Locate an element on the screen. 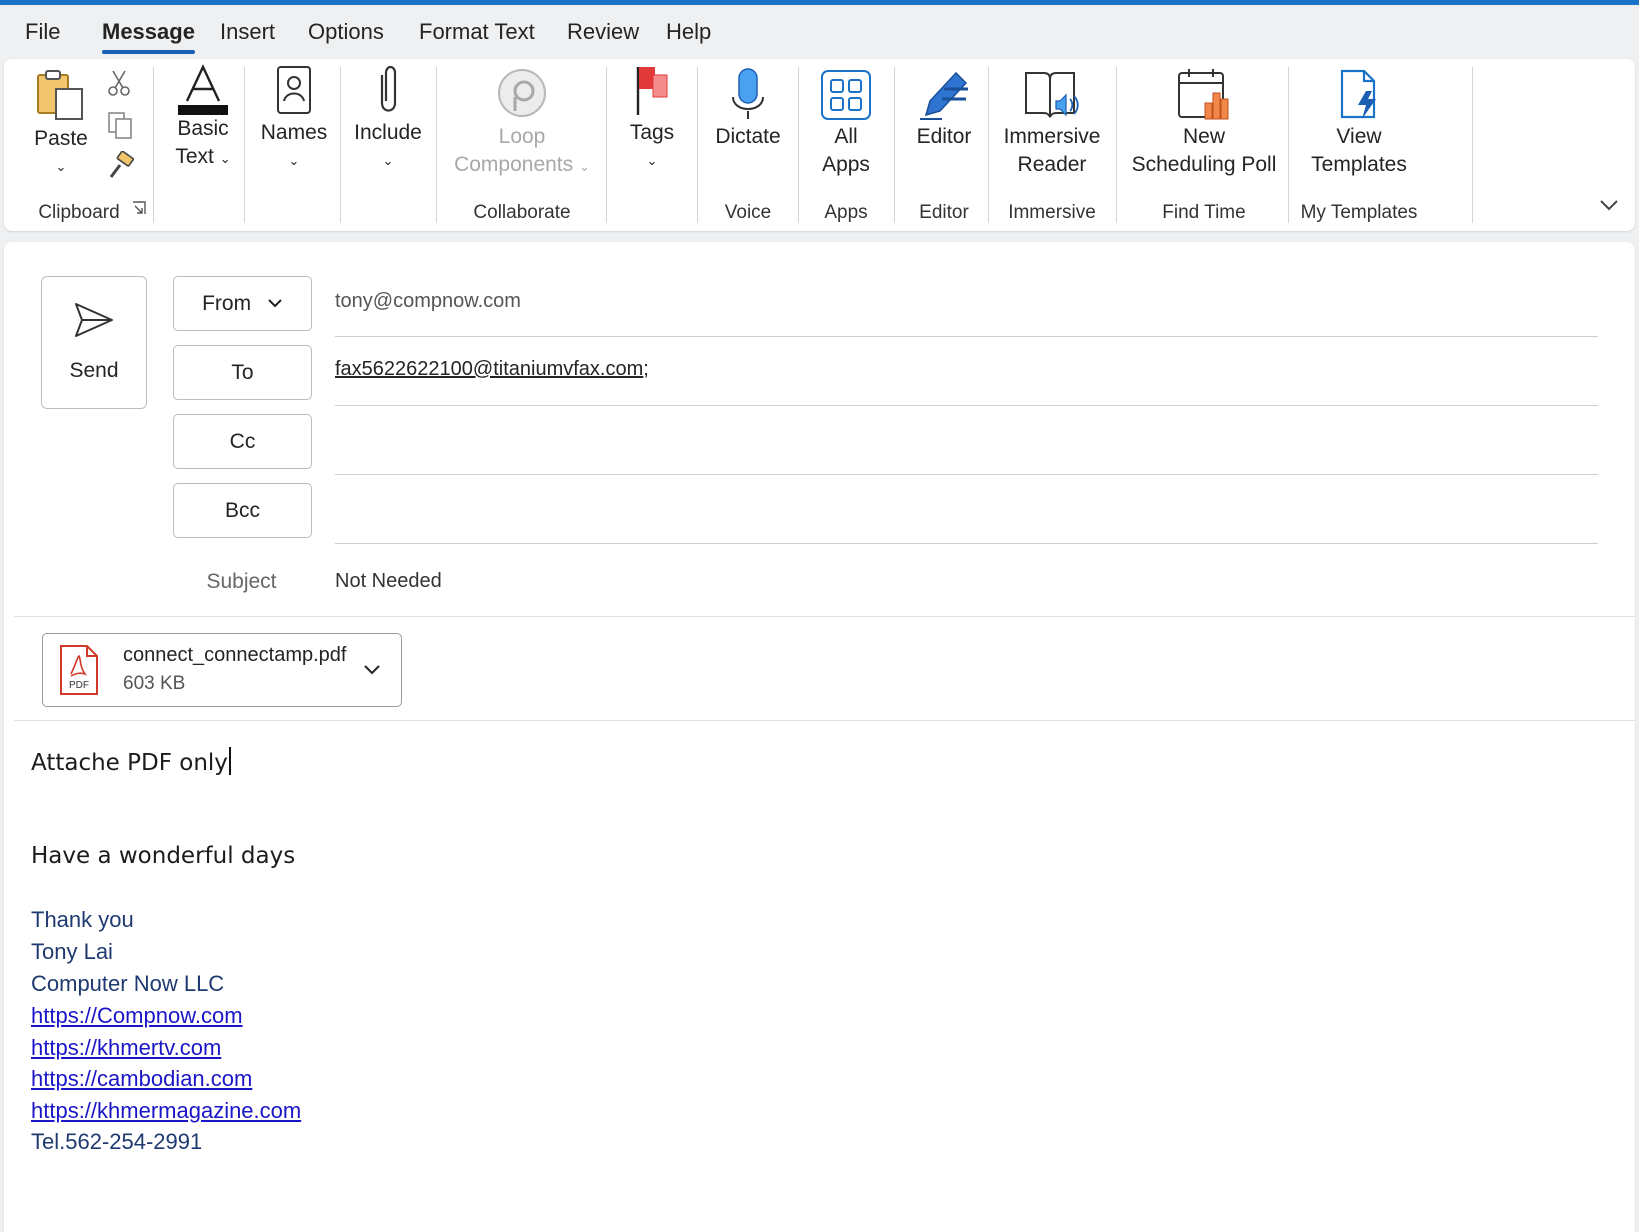 This screenshot has width=1639, height=1232. paste-label: Paste is located at coordinates (61, 138).